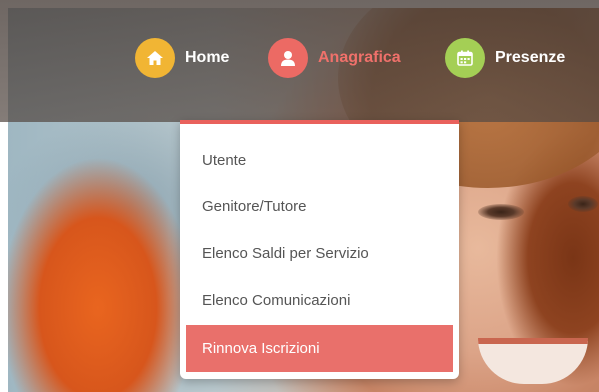  What do you see at coordinates (207, 57) in the screenshot?
I see `nav-label-home: Home` at bounding box center [207, 57].